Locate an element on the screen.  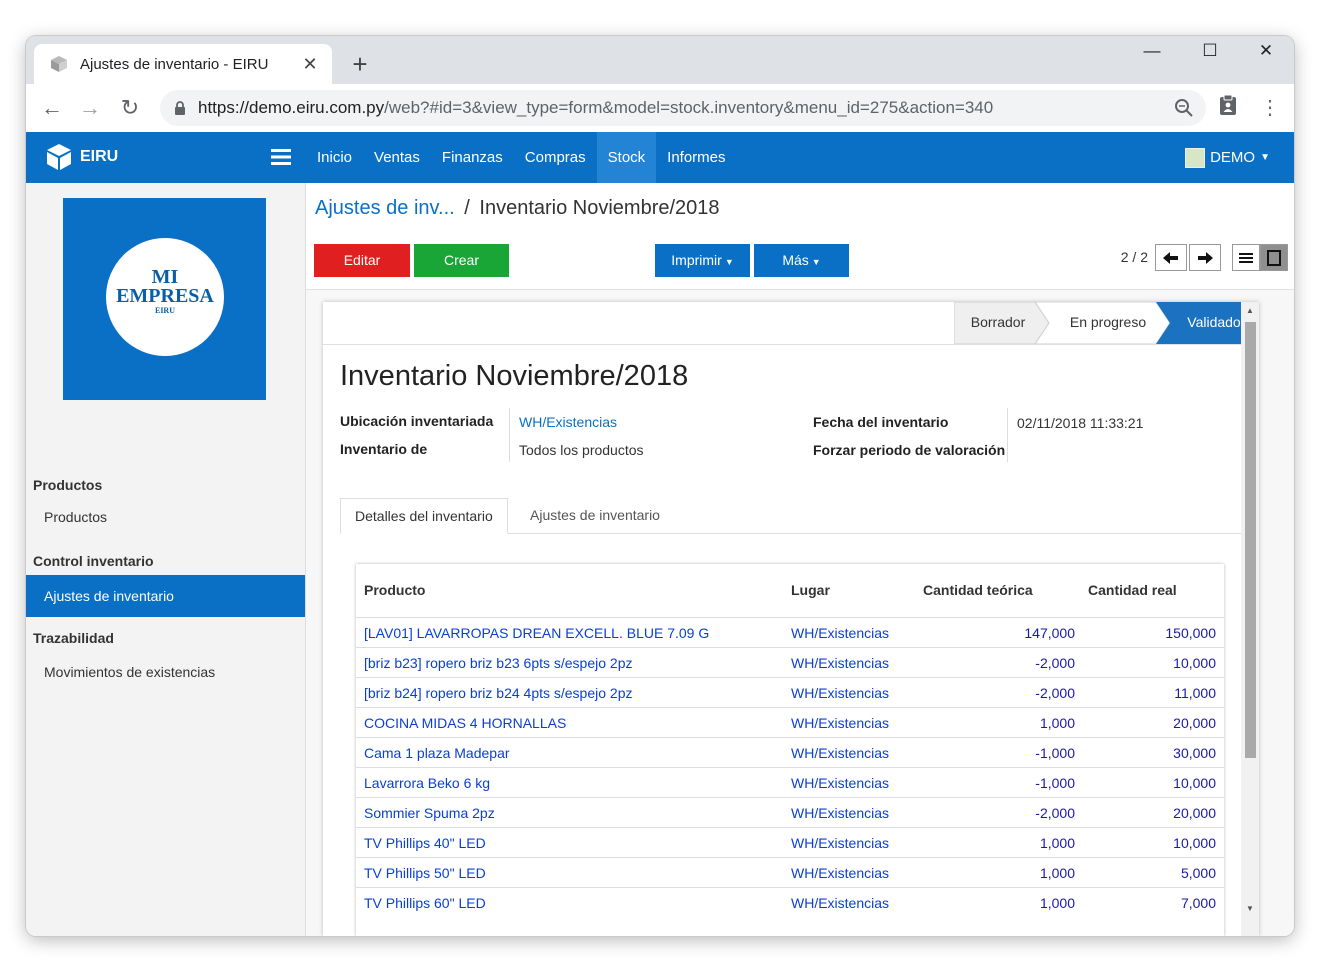
pager-previous-button is located at coordinates (1171, 257).